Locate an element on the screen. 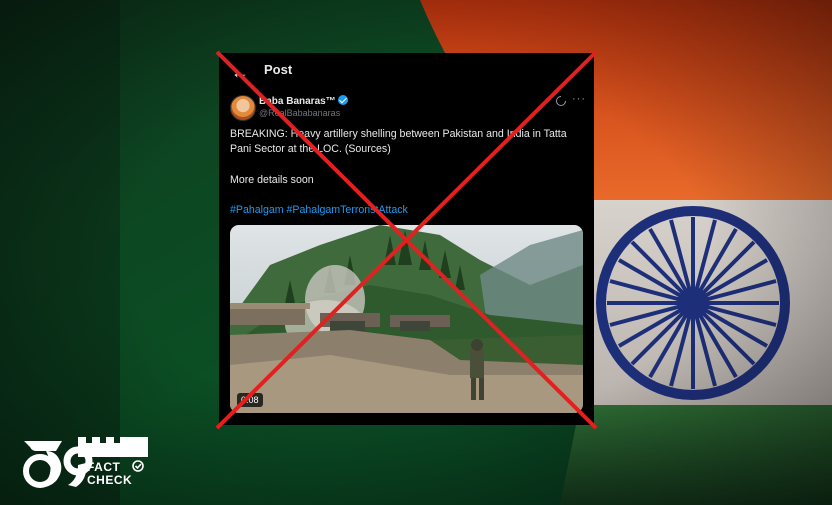 This screenshot has width=832, height=505. author-name-row: Baba Banaras™ is located at coordinates (303, 101).